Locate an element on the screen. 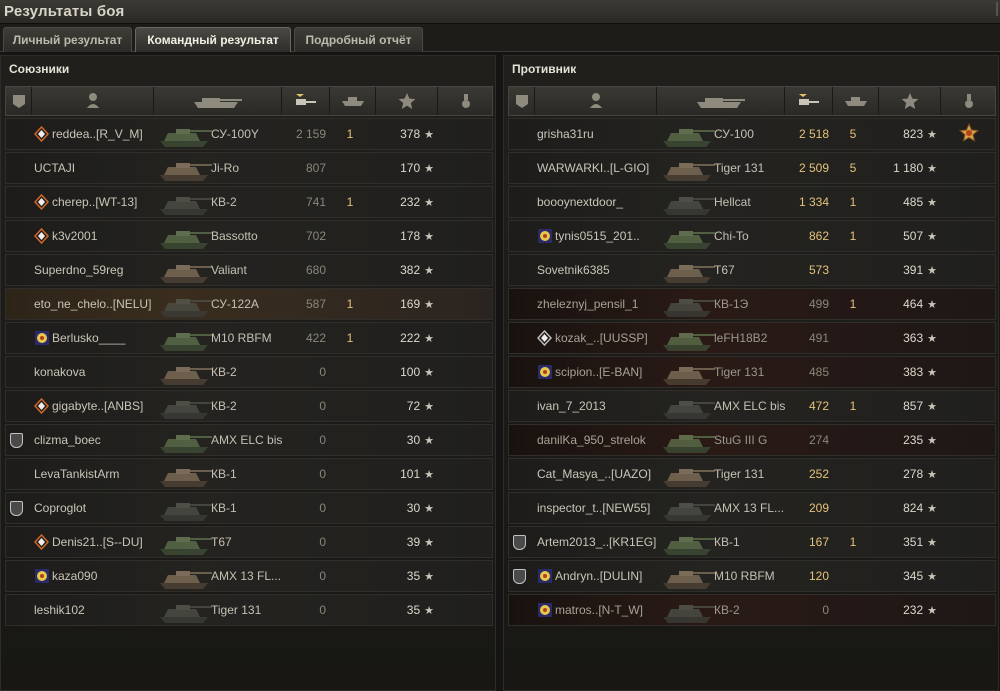 The width and height of the screenshot is (1000, 691). ally-row: konakova КВ-2 0 100 ★ is located at coordinates (249, 372).